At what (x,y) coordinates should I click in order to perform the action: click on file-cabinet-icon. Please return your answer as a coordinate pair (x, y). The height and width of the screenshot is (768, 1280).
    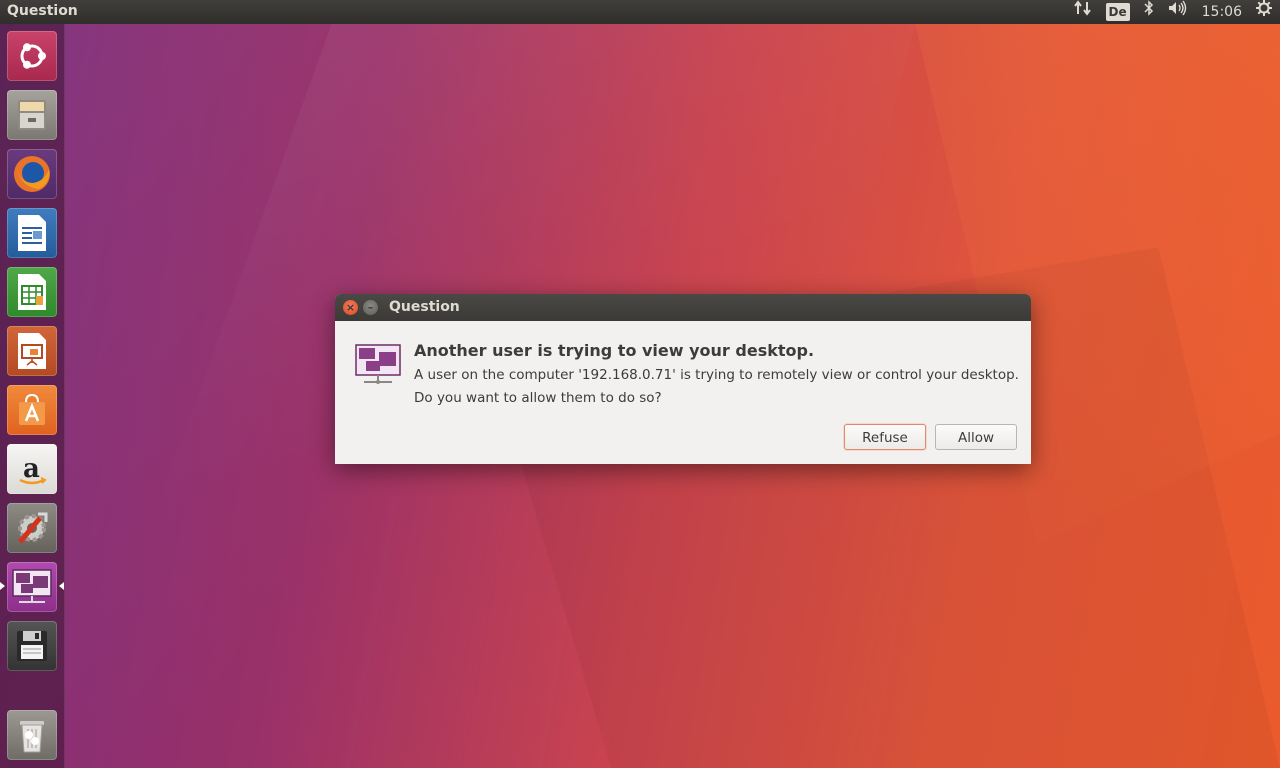
    Looking at the image, I should click on (32, 115).